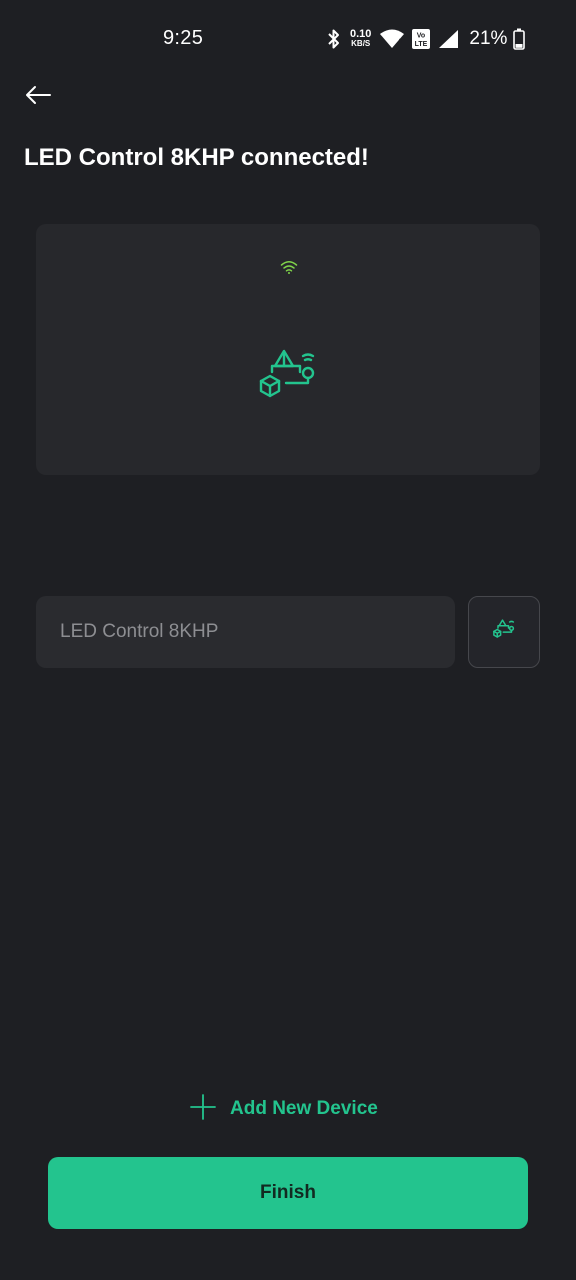  Describe the element at coordinates (519, 39) in the screenshot. I see `battery-icon` at that location.